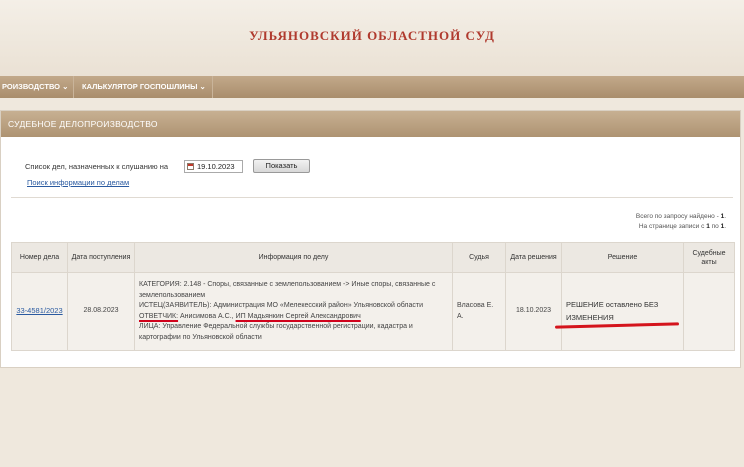  What do you see at coordinates (533, 257) in the screenshot?
I see `col-header-decision-date: Дата решения` at bounding box center [533, 257].